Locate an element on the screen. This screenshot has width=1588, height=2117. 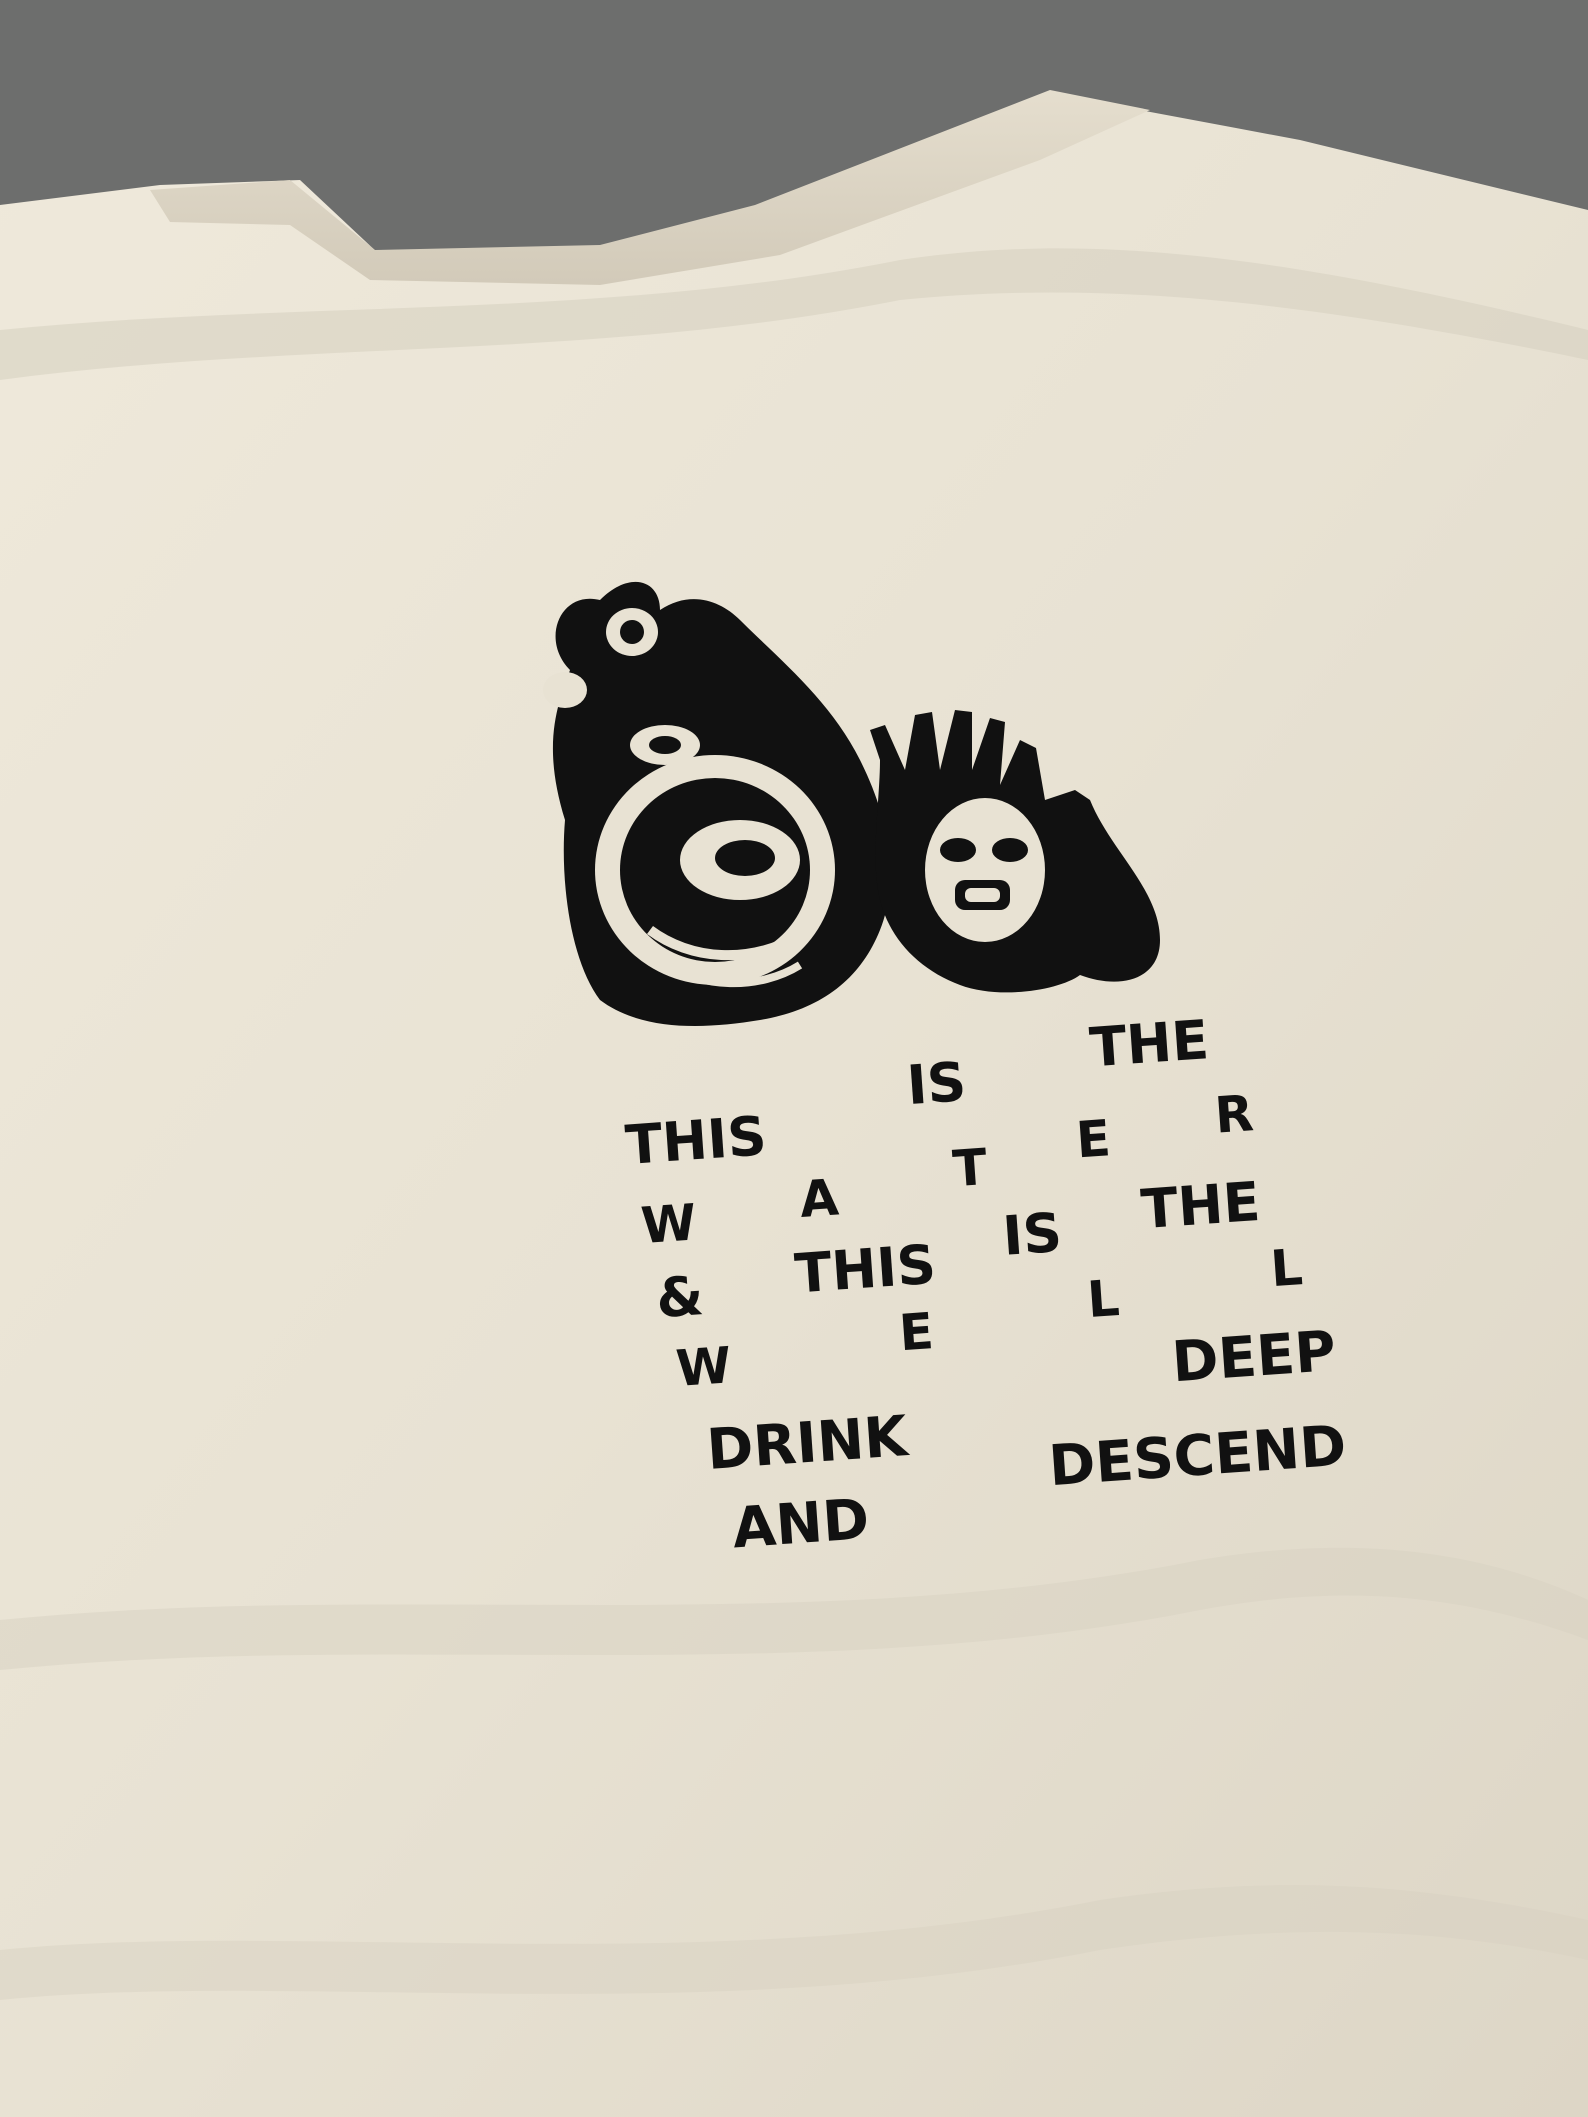
print-word: T is located at coordinates (970, 1168).